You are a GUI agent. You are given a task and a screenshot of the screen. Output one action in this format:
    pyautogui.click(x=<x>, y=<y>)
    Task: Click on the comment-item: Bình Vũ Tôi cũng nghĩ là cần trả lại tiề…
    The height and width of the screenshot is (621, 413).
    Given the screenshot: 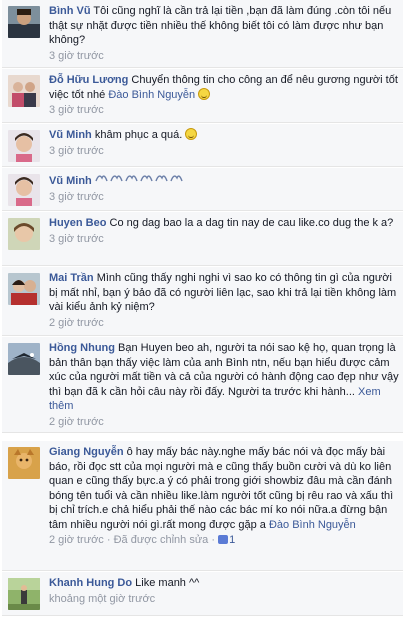 What is the action you would take?
    pyautogui.click(x=202, y=34)
    